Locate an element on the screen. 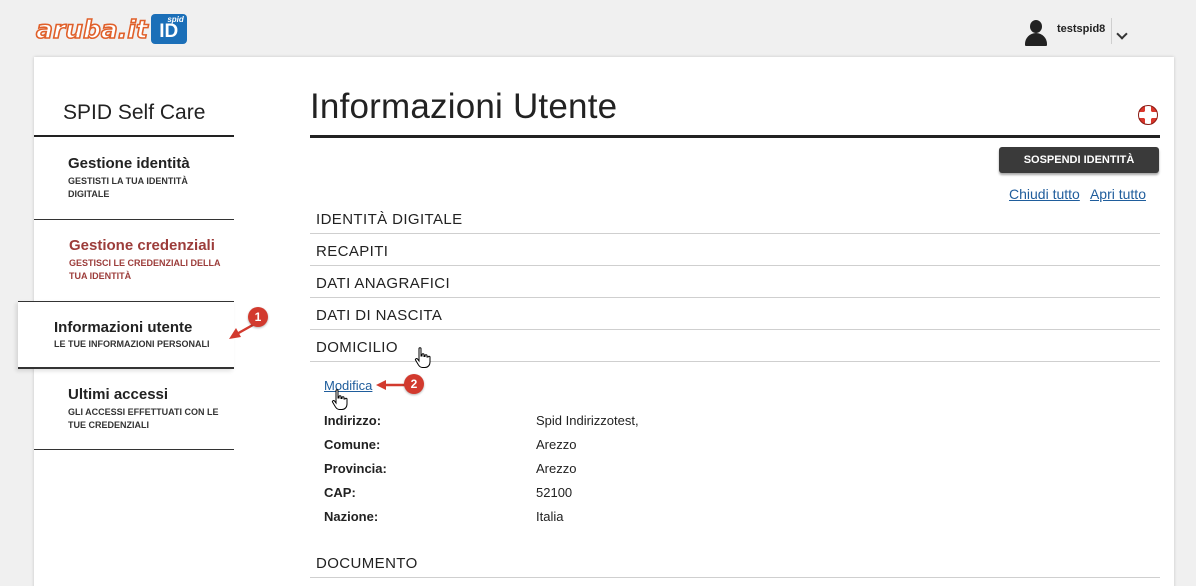  chevron-down-icon is located at coordinates (1122, 34).